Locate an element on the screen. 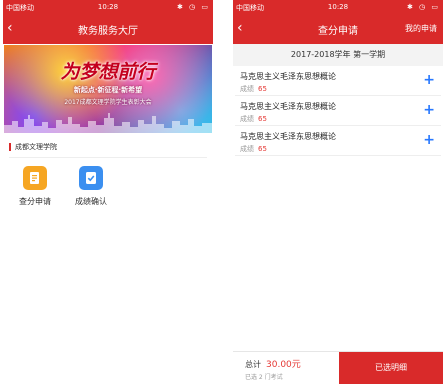 This screenshot has width=446, height=384. skyline-graphic is located at coordinates (108, 123).